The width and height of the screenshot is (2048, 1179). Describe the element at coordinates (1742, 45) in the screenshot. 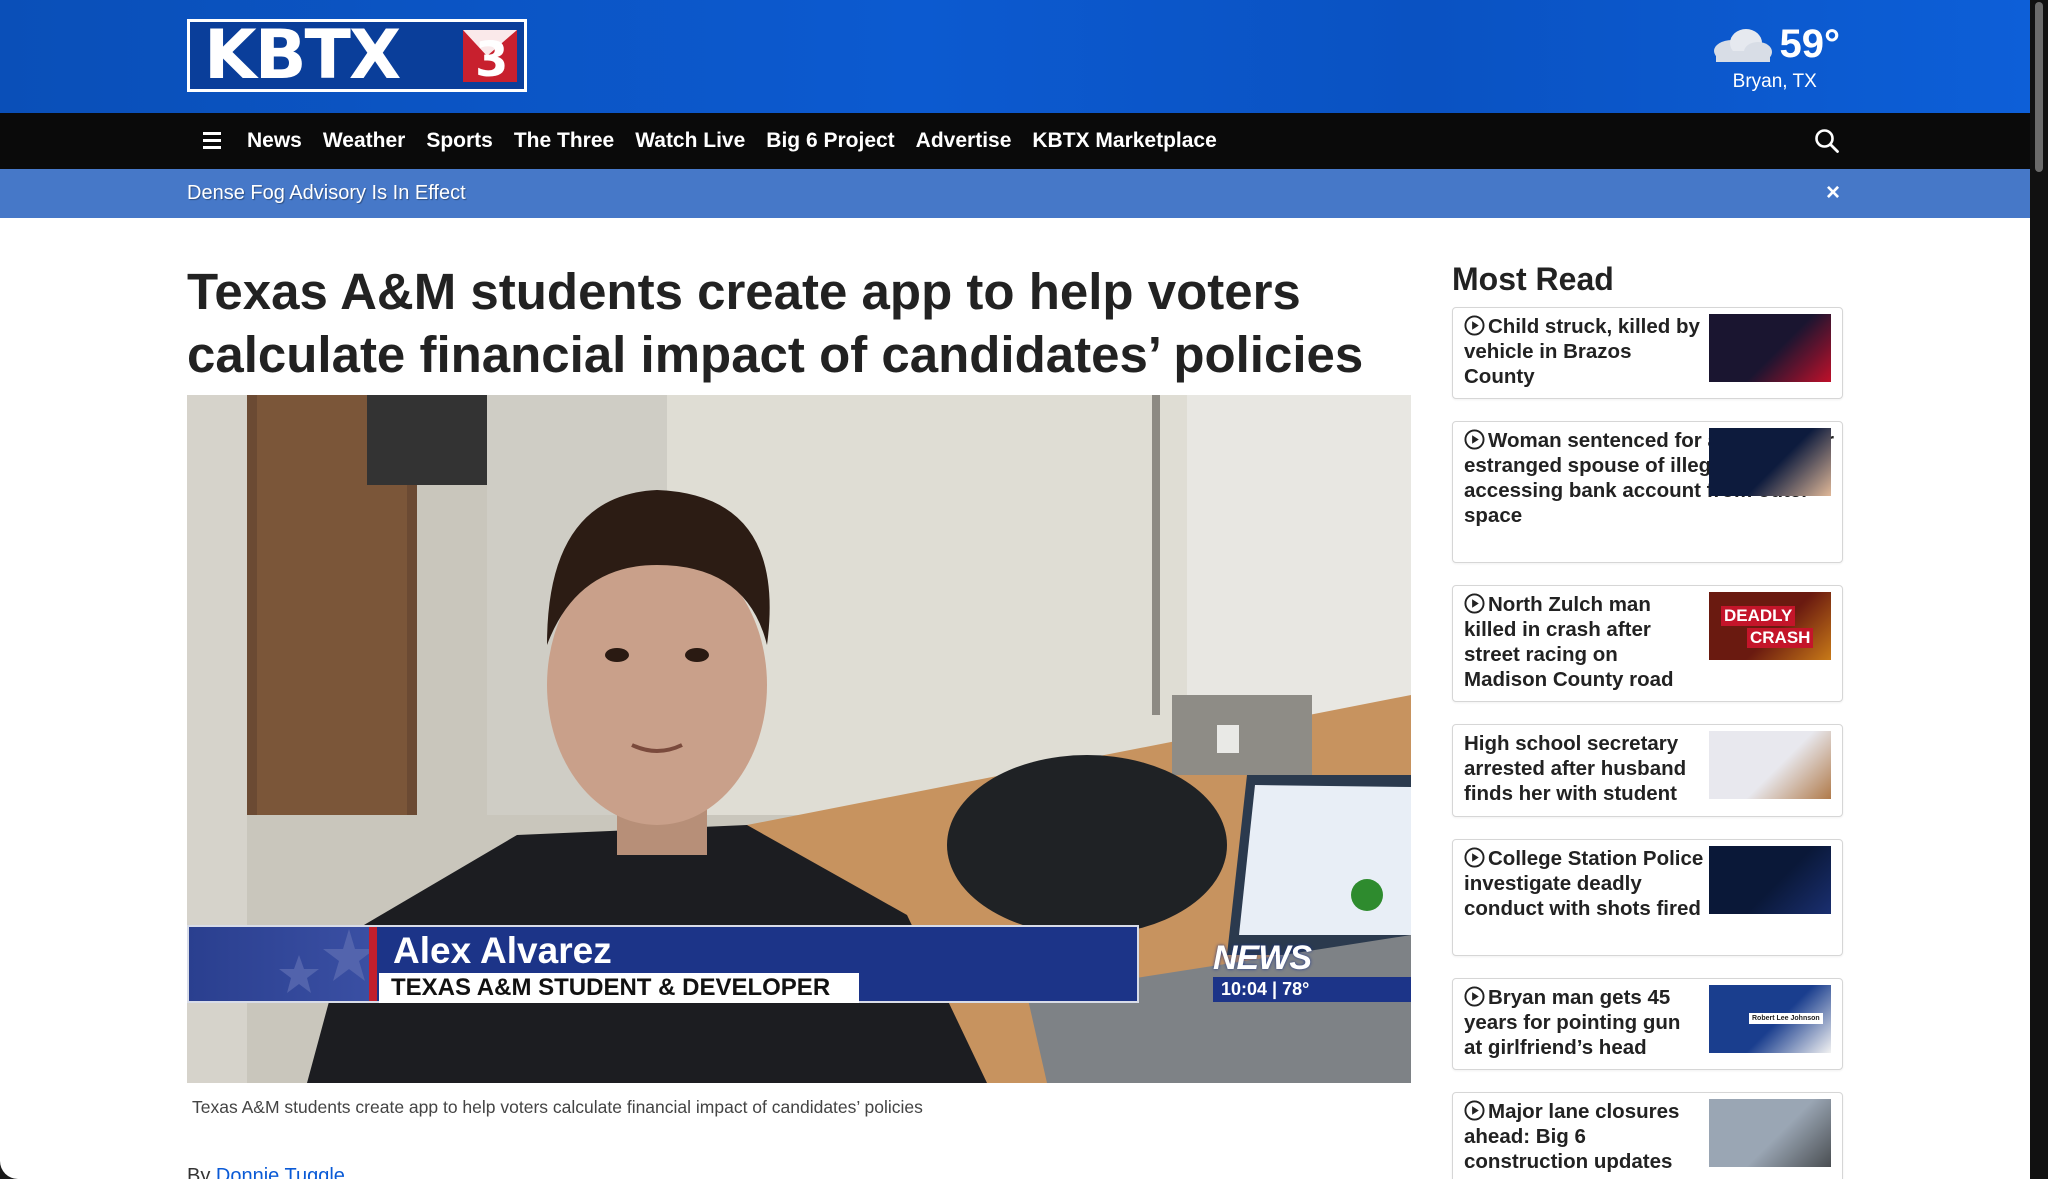

I see `cloud-icon` at that location.